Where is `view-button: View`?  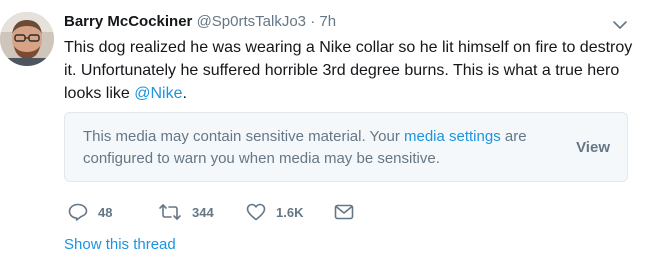 view-button: View is located at coordinates (593, 147).